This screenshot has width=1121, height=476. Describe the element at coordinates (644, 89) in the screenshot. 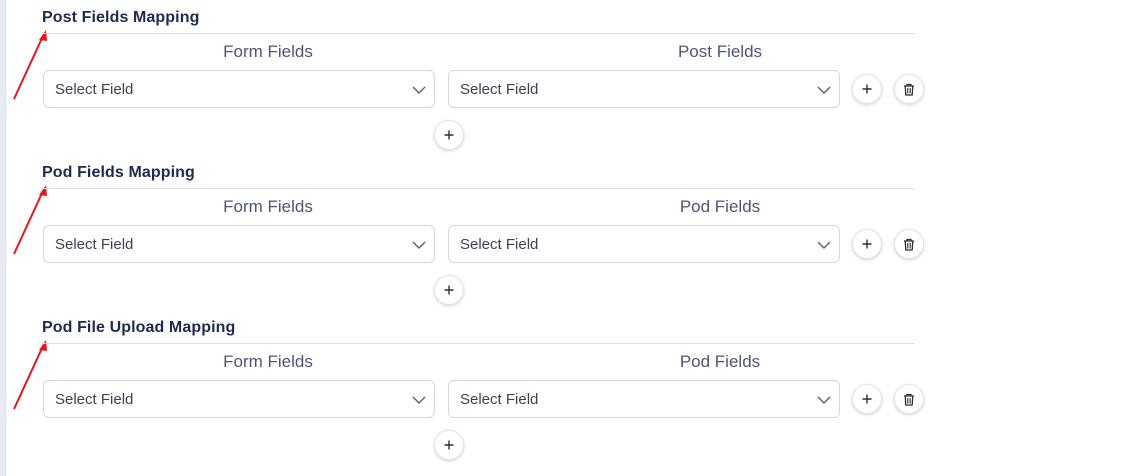

I see `post-field-select: Select Field` at that location.